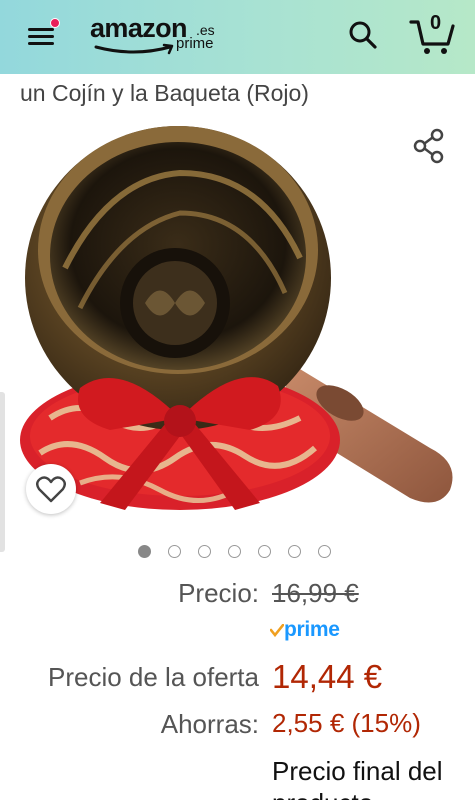 The width and height of the screenshot is (475, 800). Describe the element at coordinates (209, 724) in the screenshot. I see `savings-label: Ahorras:` at that location.